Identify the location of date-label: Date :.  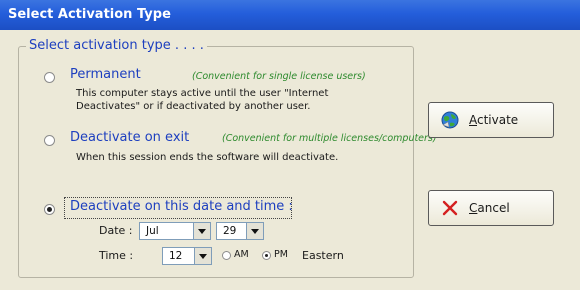
(116, 230).